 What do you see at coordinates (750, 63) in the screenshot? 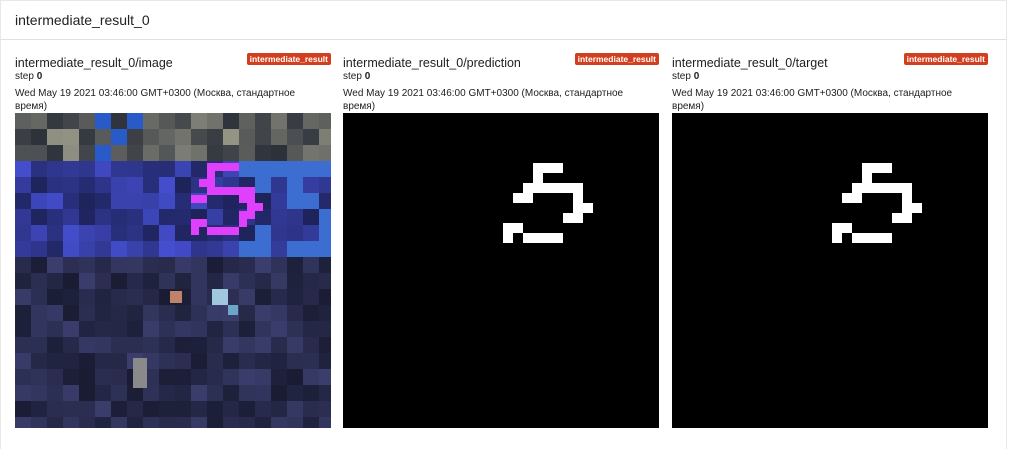
I see `card-title: intermediate_result_0/target` at bounding box center [750, 63].